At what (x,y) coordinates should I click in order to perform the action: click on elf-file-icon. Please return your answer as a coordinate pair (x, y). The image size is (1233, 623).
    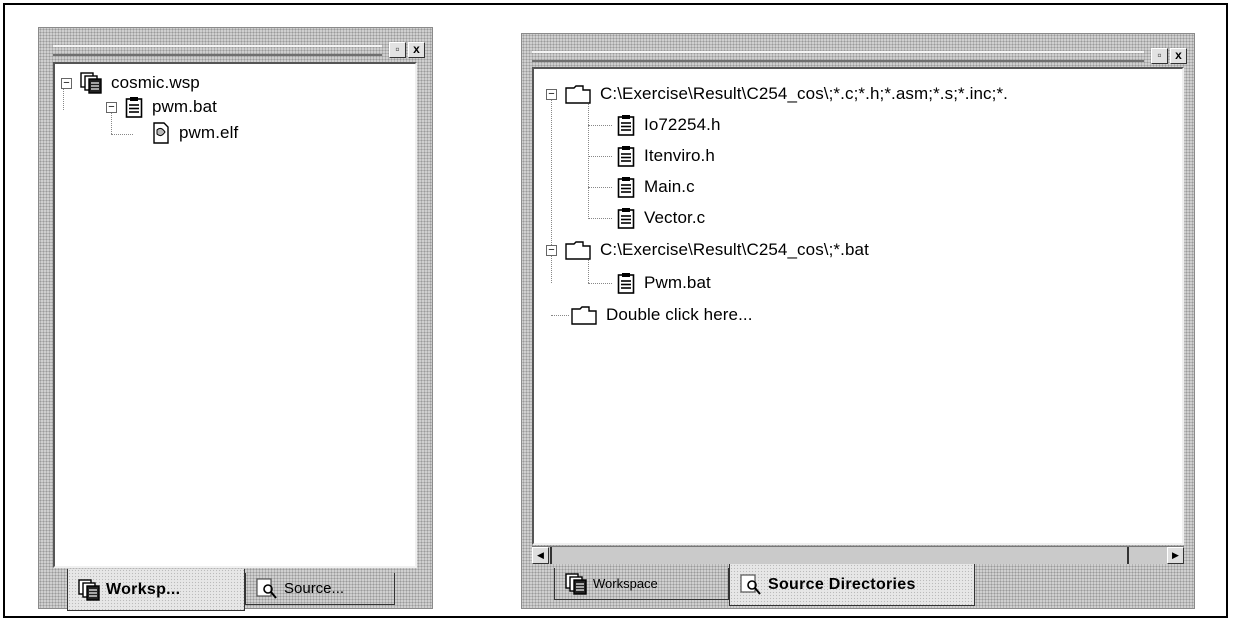
    Looking at the image, I should click on (161, 133).